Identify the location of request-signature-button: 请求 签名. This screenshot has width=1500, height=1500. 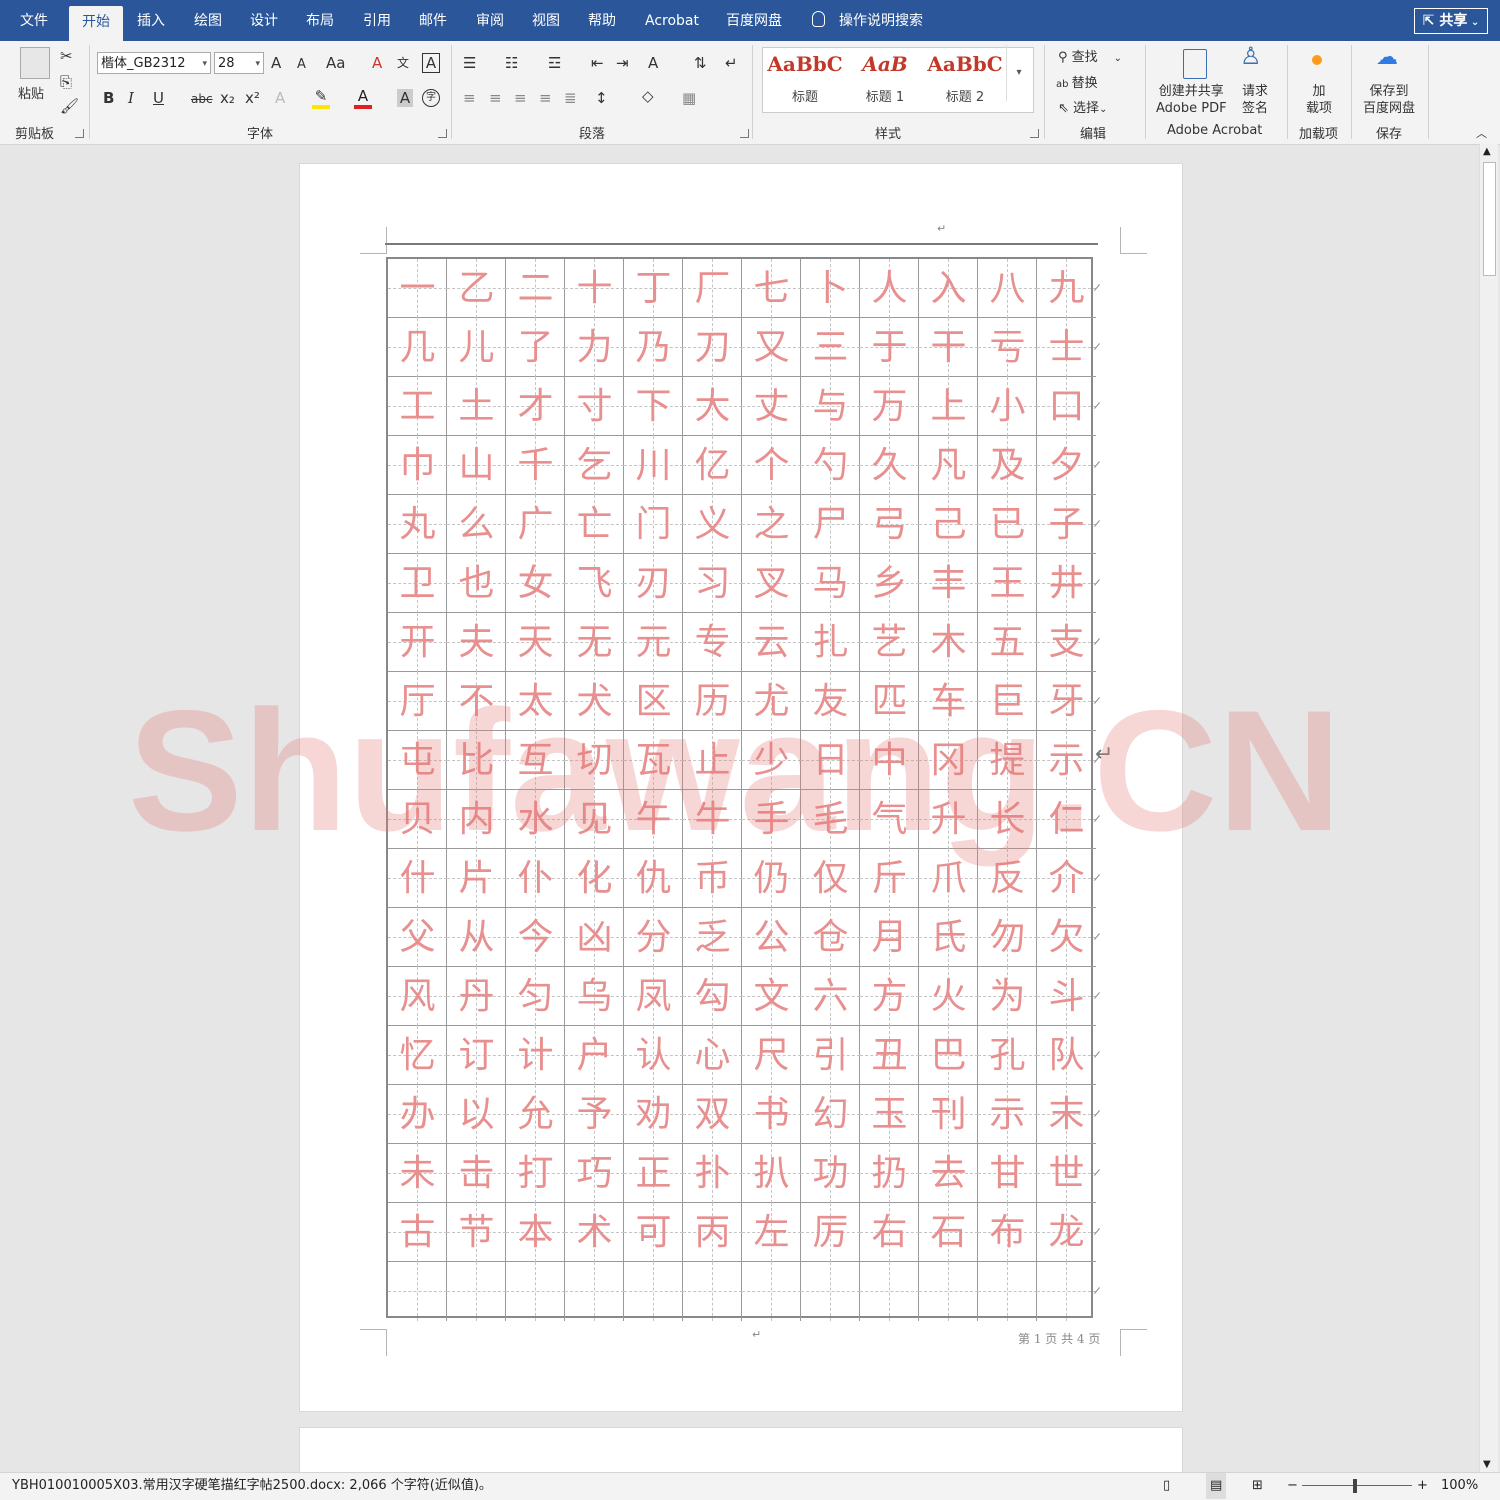
(1255, 100).